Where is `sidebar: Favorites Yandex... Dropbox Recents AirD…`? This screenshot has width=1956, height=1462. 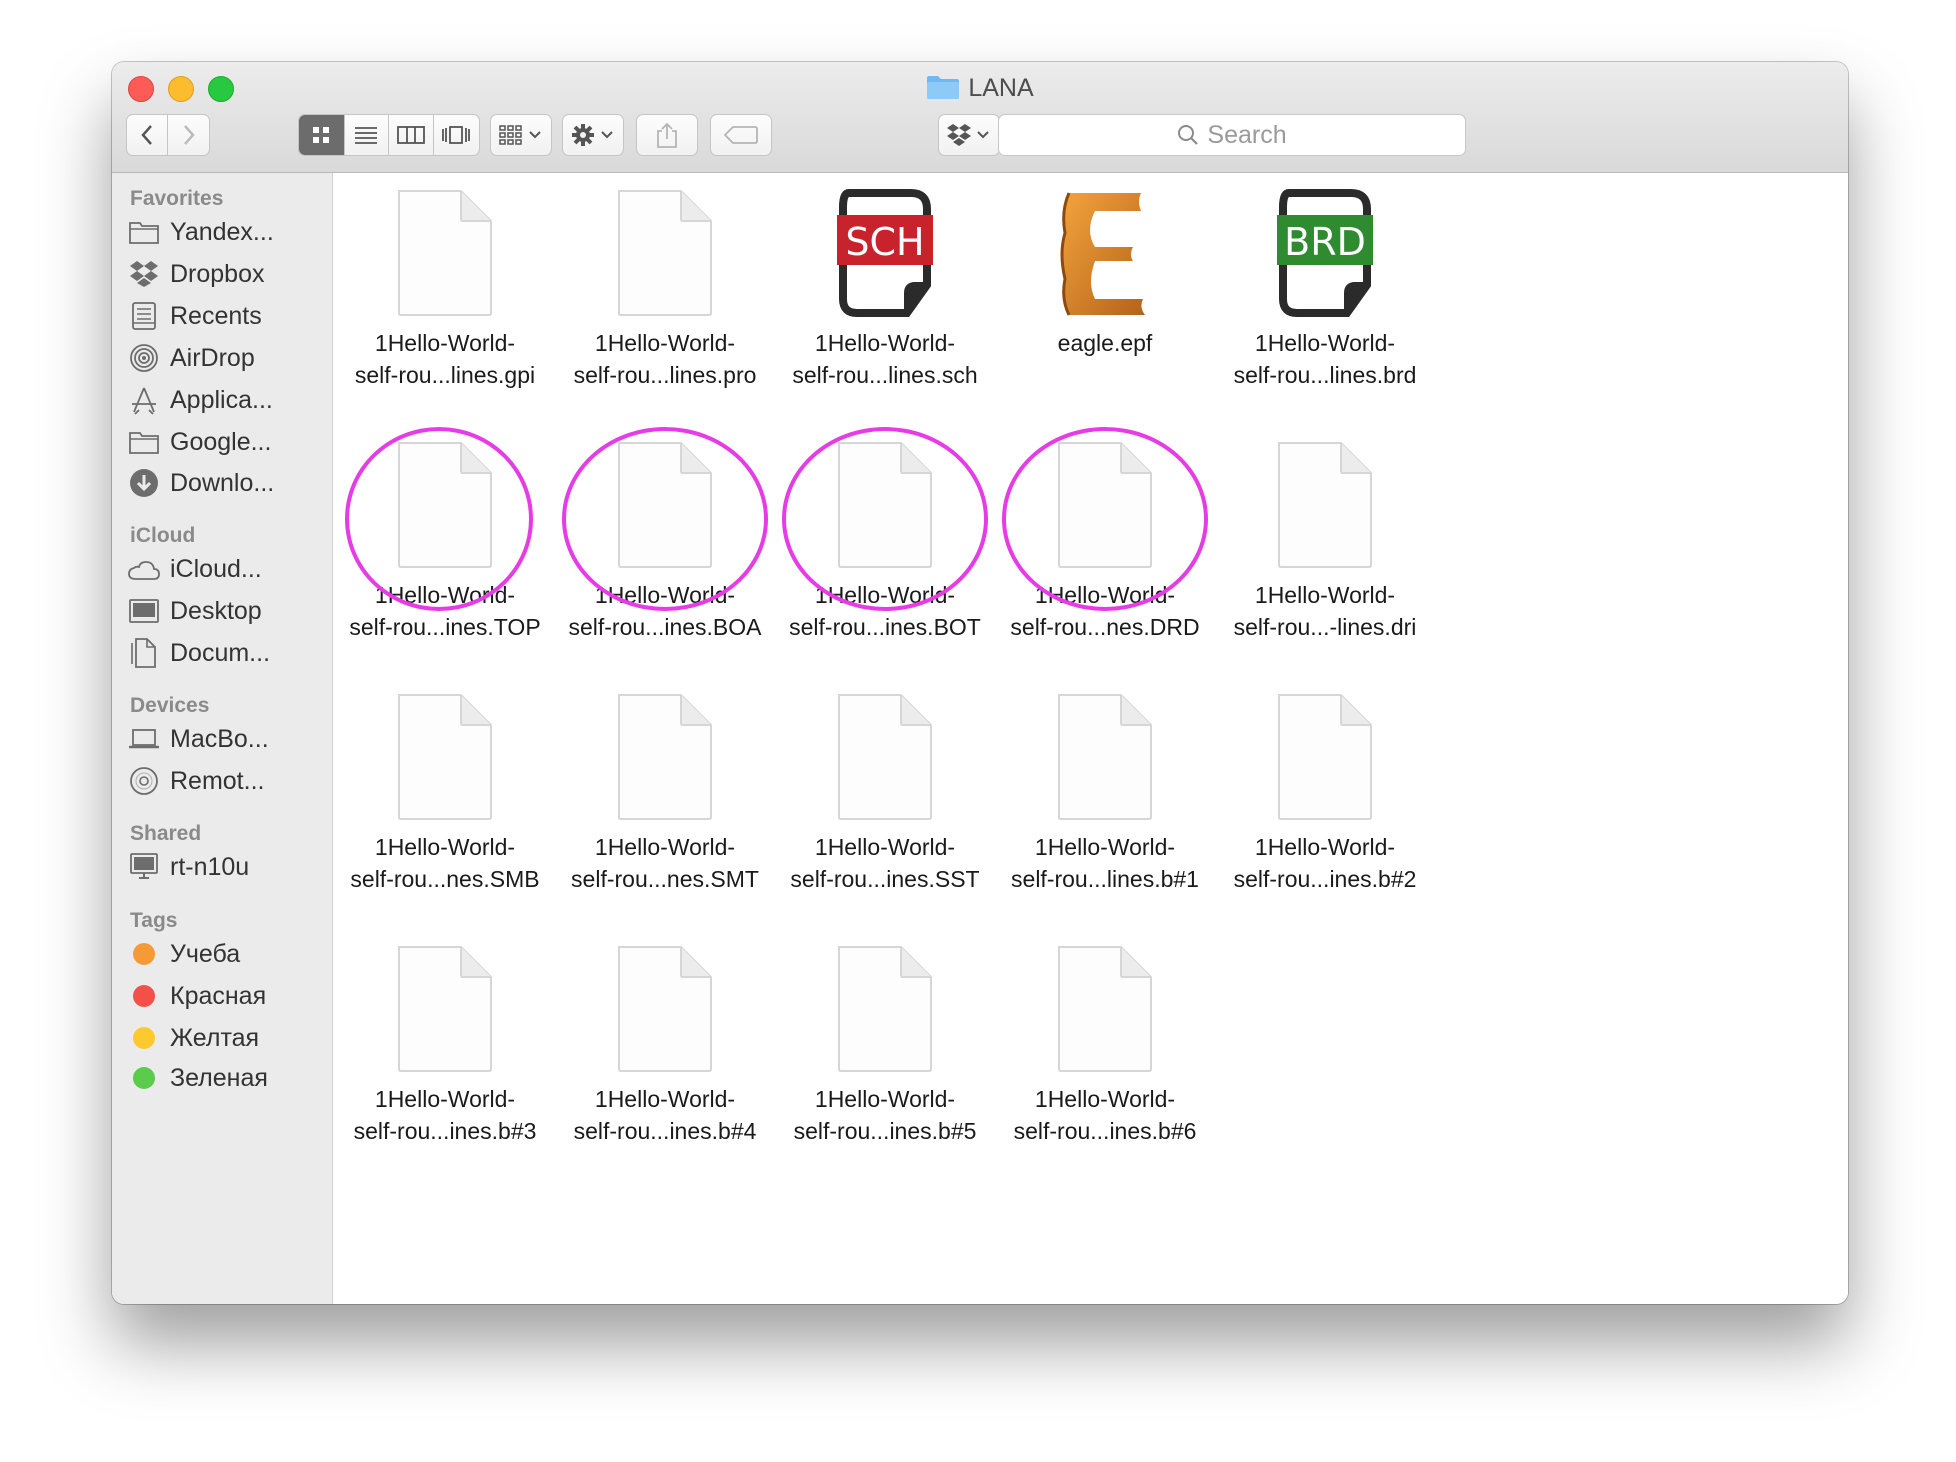 sidebar: Favorites Yandex... Dropbox Recents AirD… is located at coordinates (222, 738).